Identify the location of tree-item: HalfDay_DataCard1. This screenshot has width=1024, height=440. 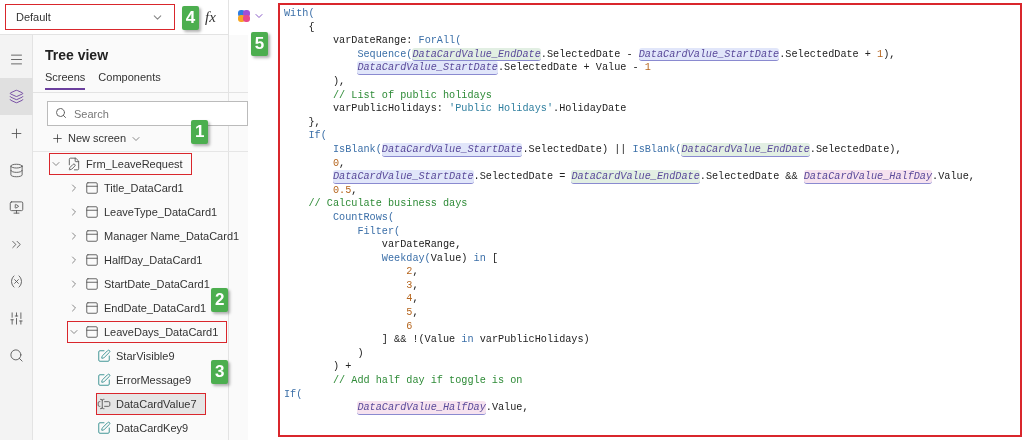
(139, 260).